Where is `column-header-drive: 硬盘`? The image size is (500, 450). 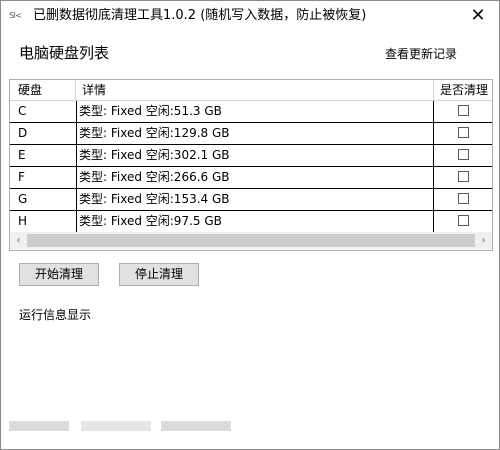
column-header-drive: 硬盘 is located at coordinates (43, 90).